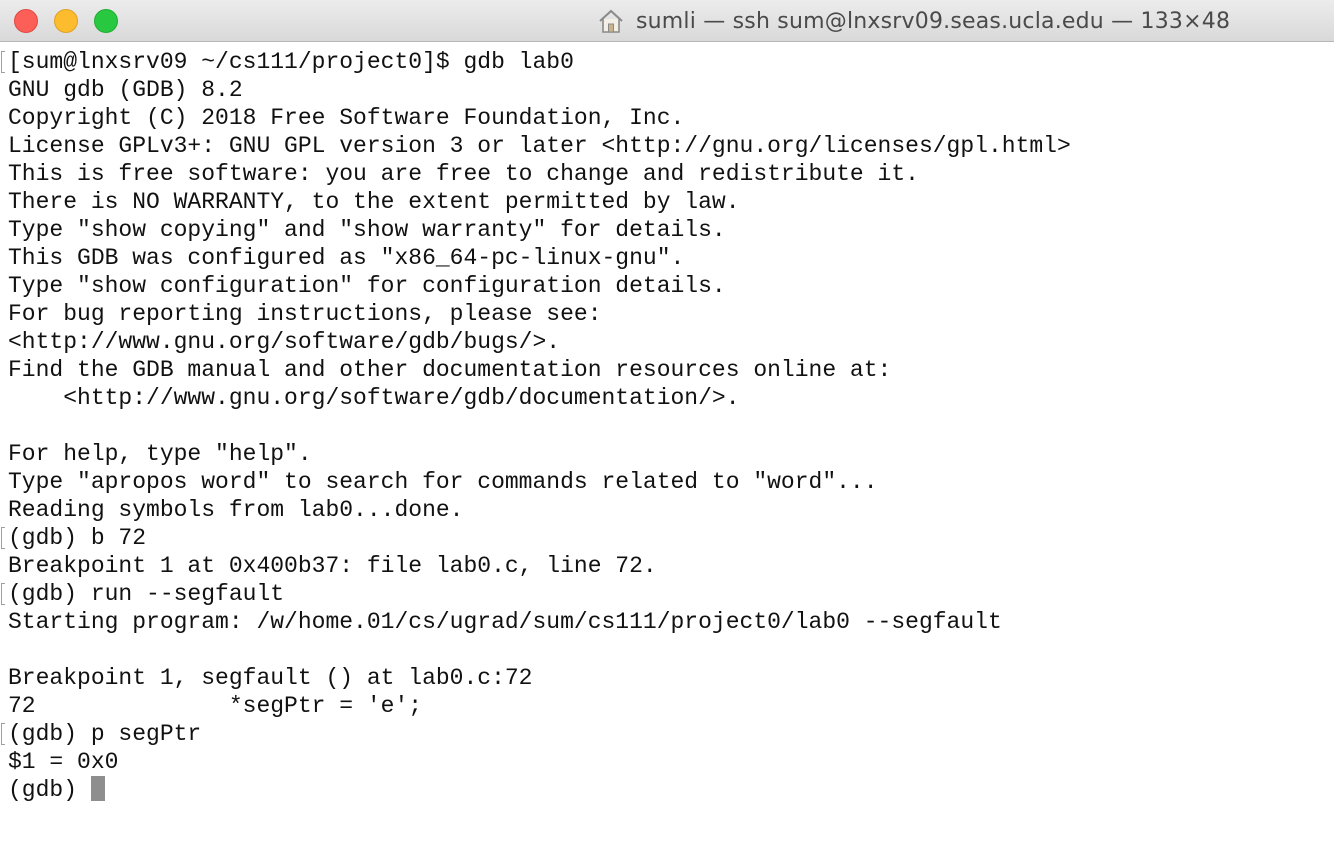 This screenshot has height=864, width=1334. Describe the element at coordinates (236, 510) in the screenshot. I see `terminal-line: Reading symbols from lab0...done.` at that location.